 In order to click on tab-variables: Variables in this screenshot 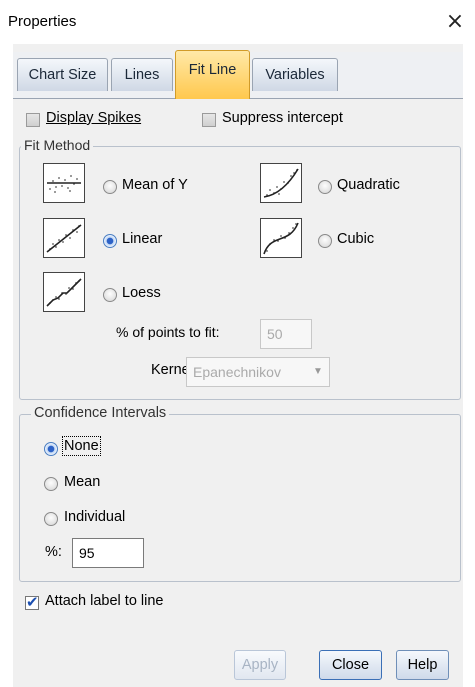, I will do `click(295, 74)`.